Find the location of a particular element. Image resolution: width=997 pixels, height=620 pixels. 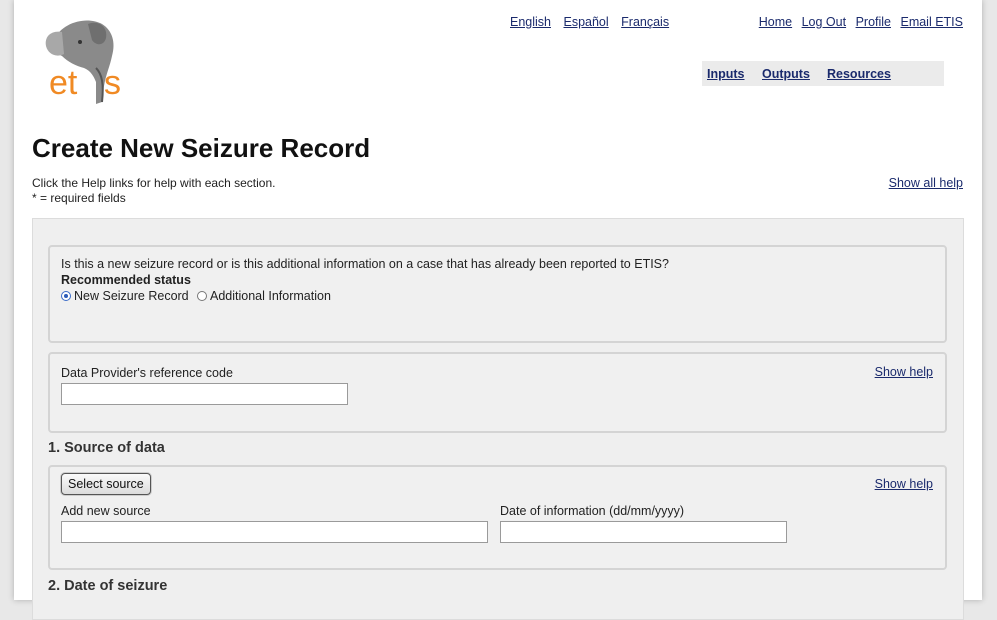

radio-new-seizure: New Seizure Record is located at coordinates (125, 296).